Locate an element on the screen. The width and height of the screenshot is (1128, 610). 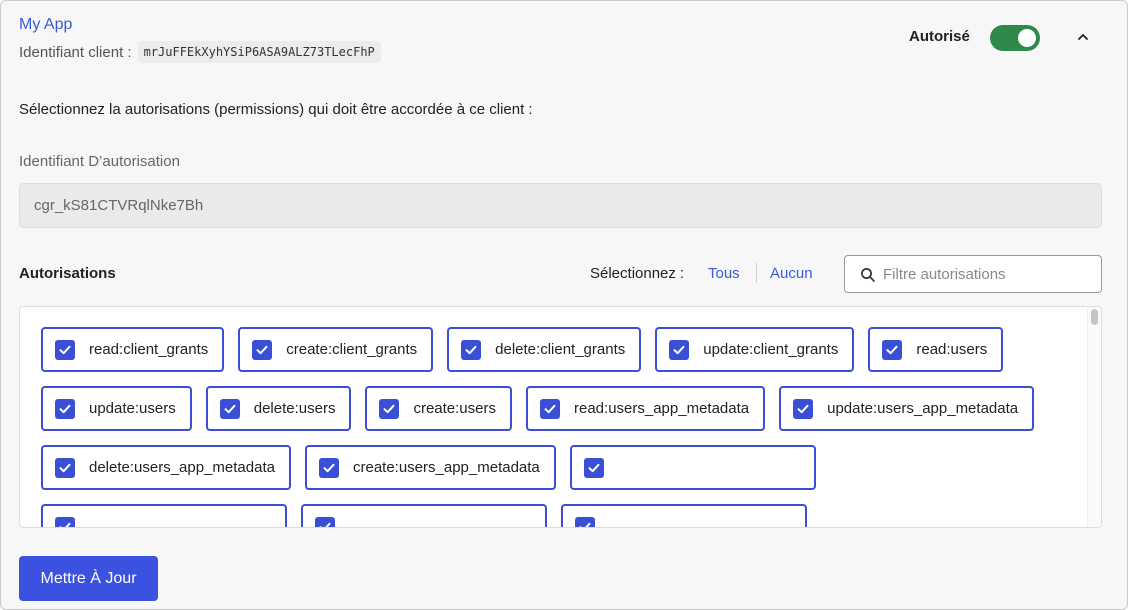
permission-checkbox: update:users_app_metadata is located at coordinates (907, 408).